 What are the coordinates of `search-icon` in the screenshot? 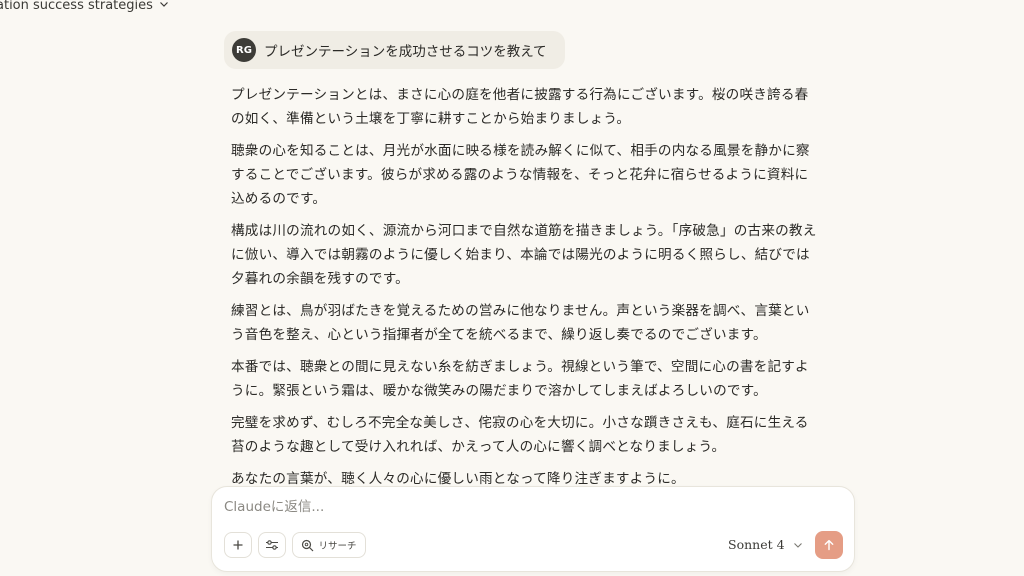 It's located at (308, 545).